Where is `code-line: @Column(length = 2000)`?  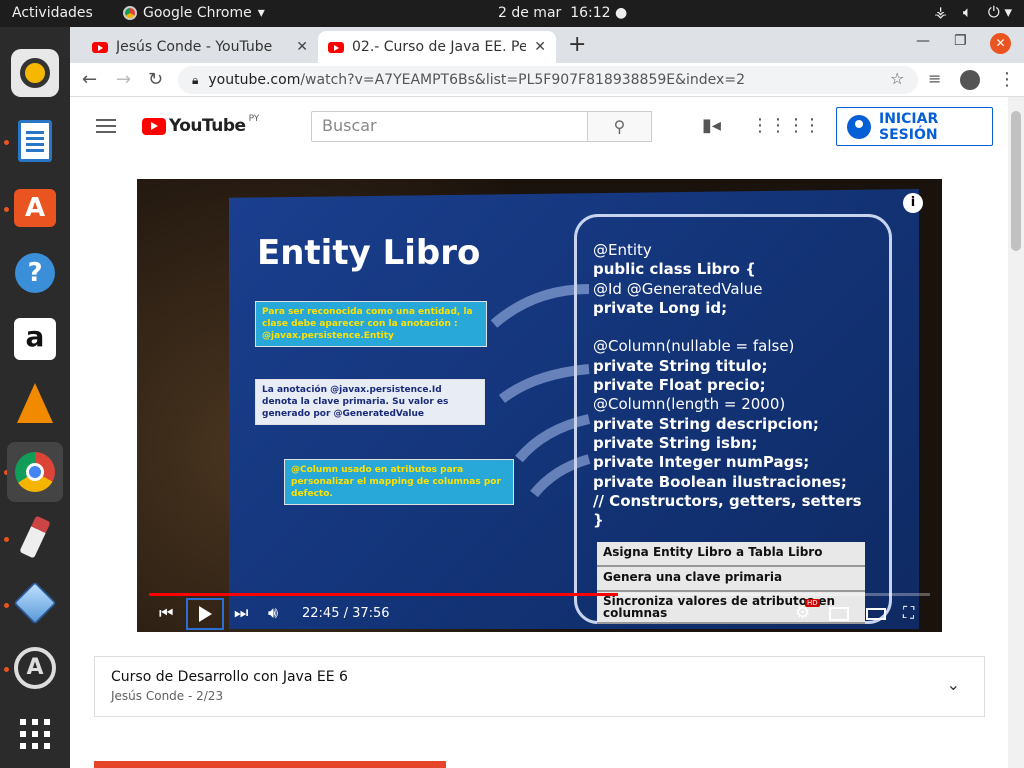
code-line: @Column(length = 2000) is located at coordinates (689, 404).